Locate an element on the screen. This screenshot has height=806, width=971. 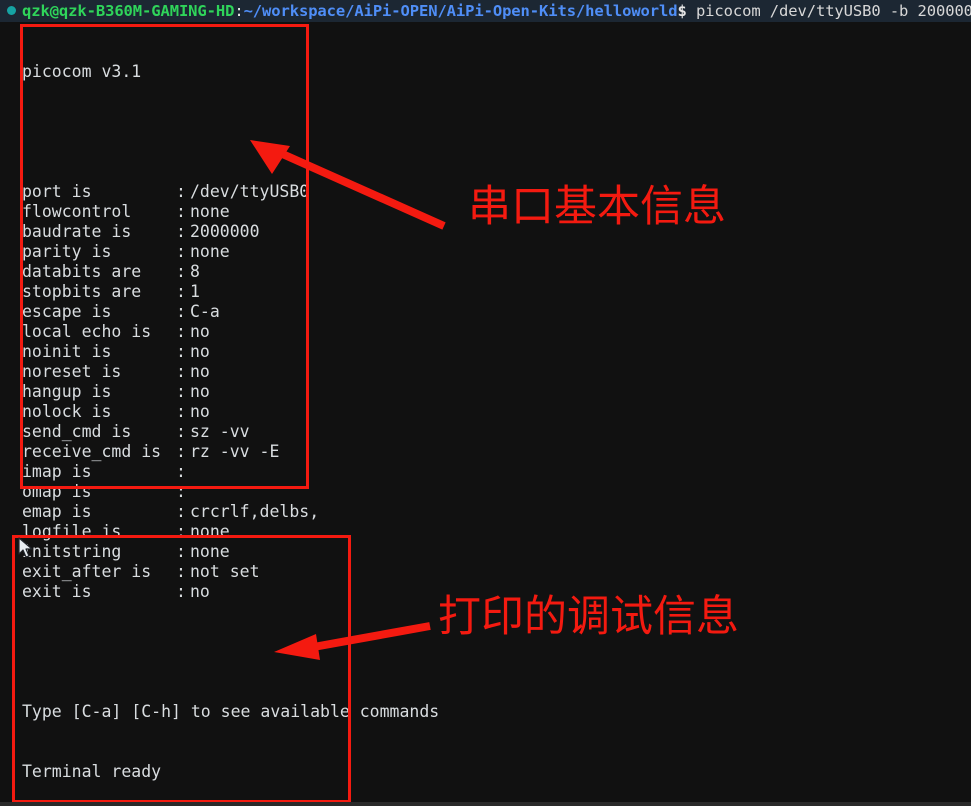
serial-param-row: databits are:8 is located at coordinates (485, 272).